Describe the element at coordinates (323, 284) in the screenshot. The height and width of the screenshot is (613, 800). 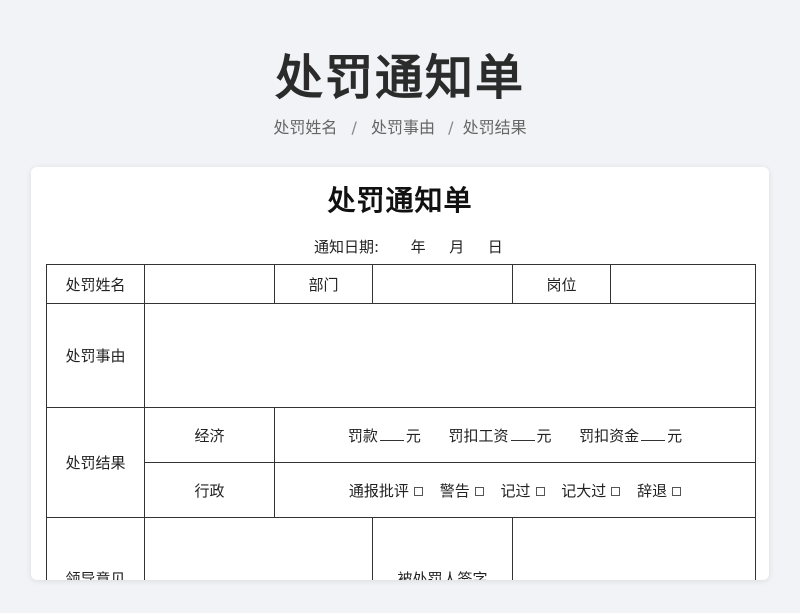
I see `dept-label-cell: 部门` at that location.